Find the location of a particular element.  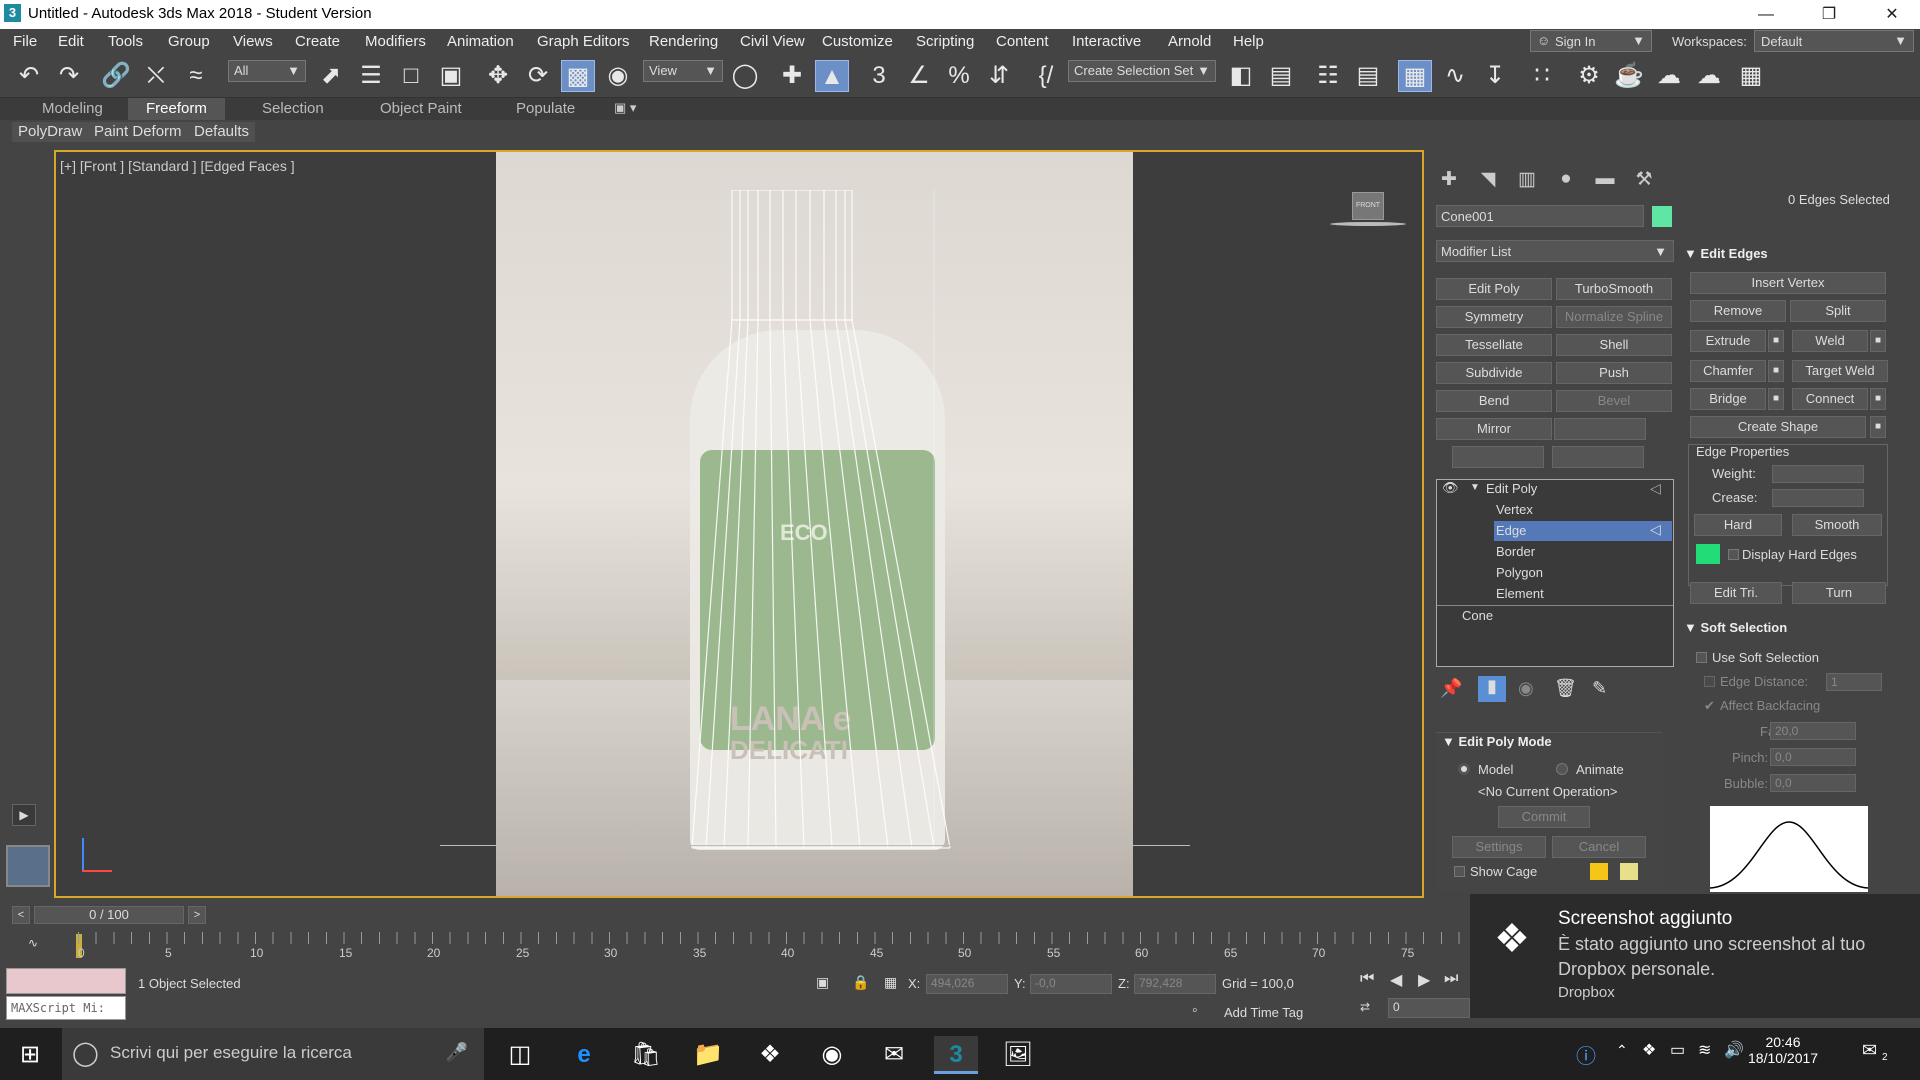

pinch-spinner: 0,0 is located at coordinates (1813, 757).